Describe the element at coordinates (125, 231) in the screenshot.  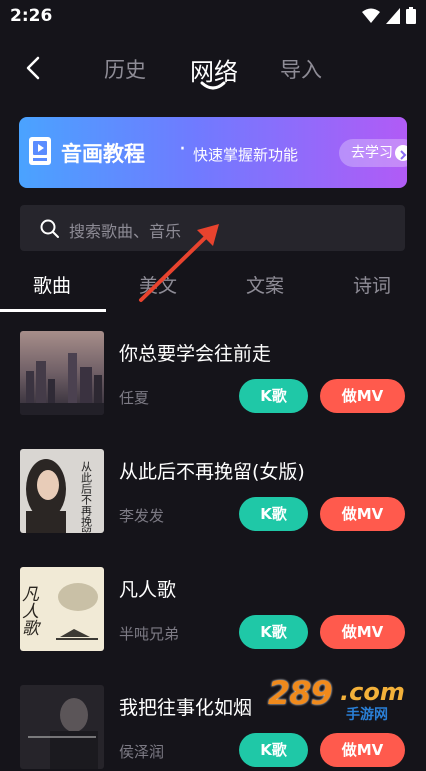
I see `search-placeholder: 搜索歌曲、音乐` at that location.